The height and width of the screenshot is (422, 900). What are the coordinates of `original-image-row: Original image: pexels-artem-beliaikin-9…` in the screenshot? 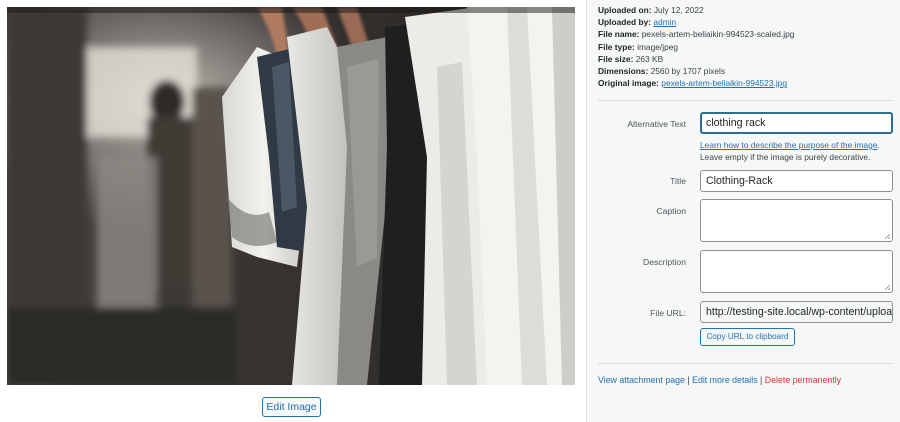 It's located at (743, 83).